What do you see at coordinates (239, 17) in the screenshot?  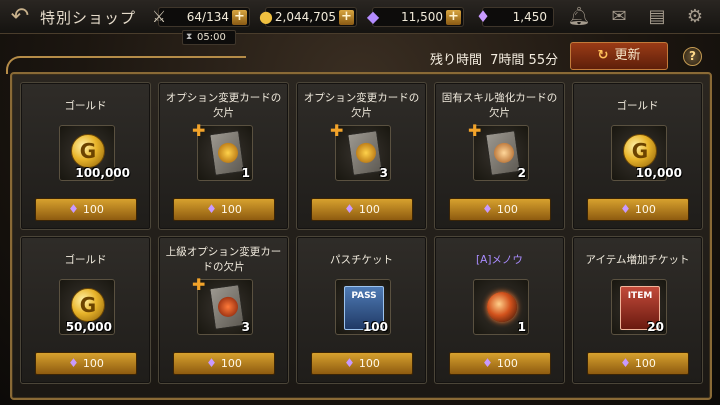 I see `add-stamina-button: +` at bounding box center [239, 17].